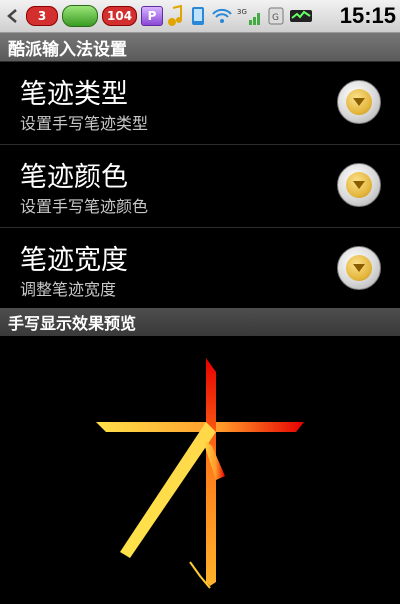  I want to click on status-right: 15:15, so click(368, 16).